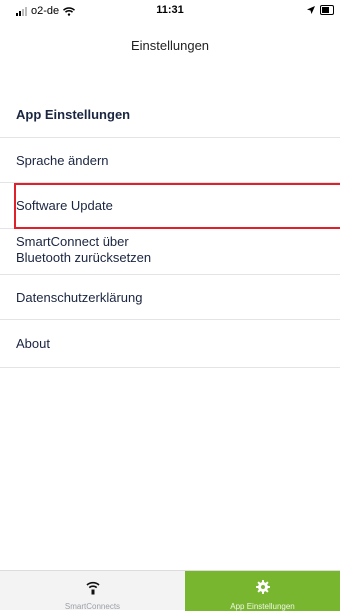  I want to click on status-time: 11:31, so click(170, 10).